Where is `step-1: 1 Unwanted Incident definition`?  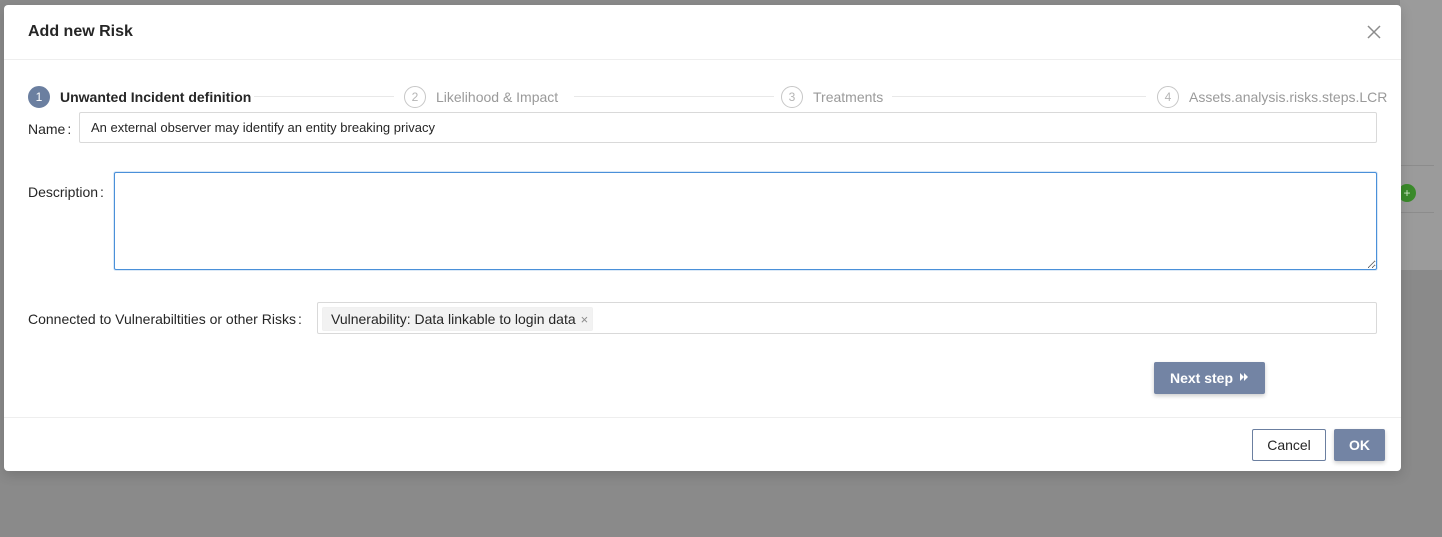 step-1: 1 Unwanted Incident definition is located at coordinates (139, 97).